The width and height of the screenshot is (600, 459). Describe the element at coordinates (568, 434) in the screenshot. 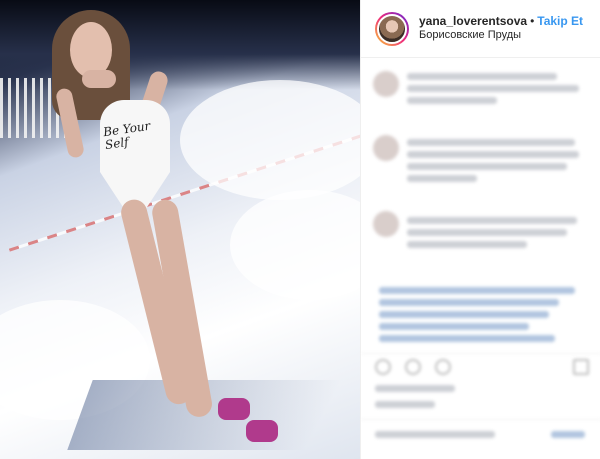

I see `post-comment-button` at that location.